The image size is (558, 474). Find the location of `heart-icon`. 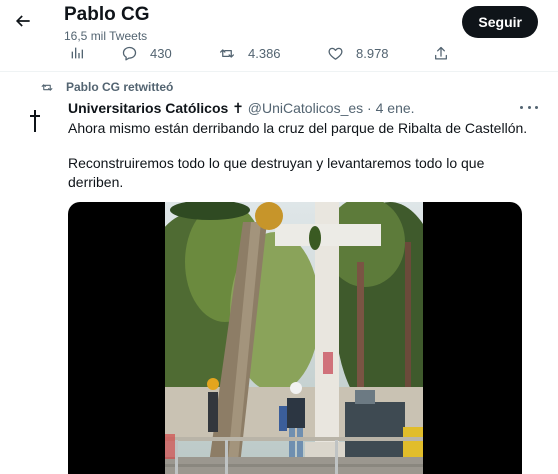

heart-icon is located at coordinates (335, 53).